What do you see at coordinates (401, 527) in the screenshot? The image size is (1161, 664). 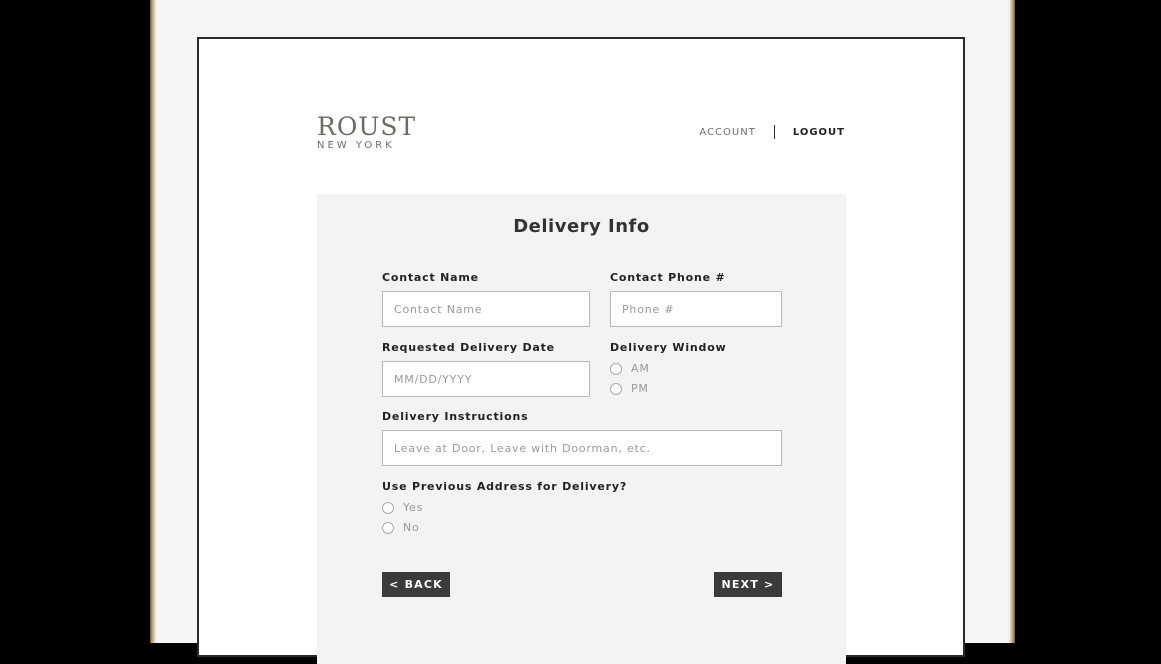 I see `previous-address-no-option: No` at bounding box center [401, 527].